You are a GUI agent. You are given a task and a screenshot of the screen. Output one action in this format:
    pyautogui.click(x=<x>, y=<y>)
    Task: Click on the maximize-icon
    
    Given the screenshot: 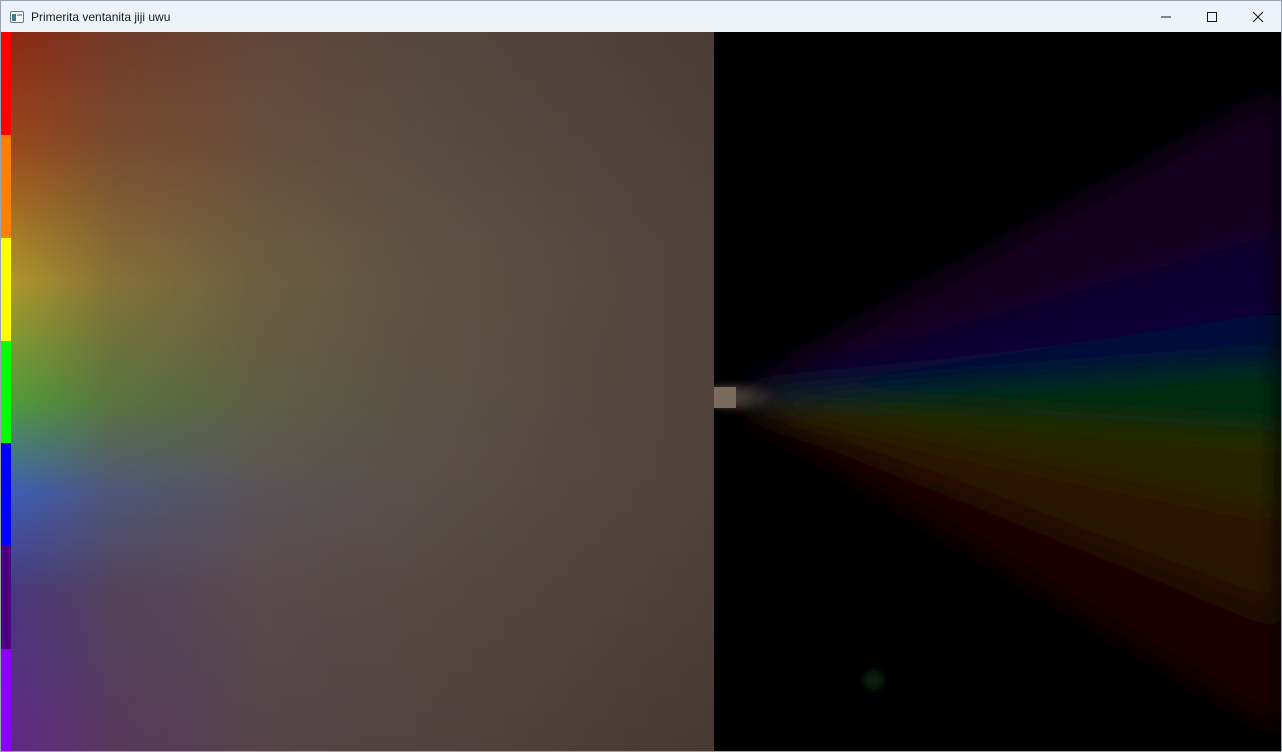 What is the action you would take?
    pyautogui.click(x=1212, y=16)
    